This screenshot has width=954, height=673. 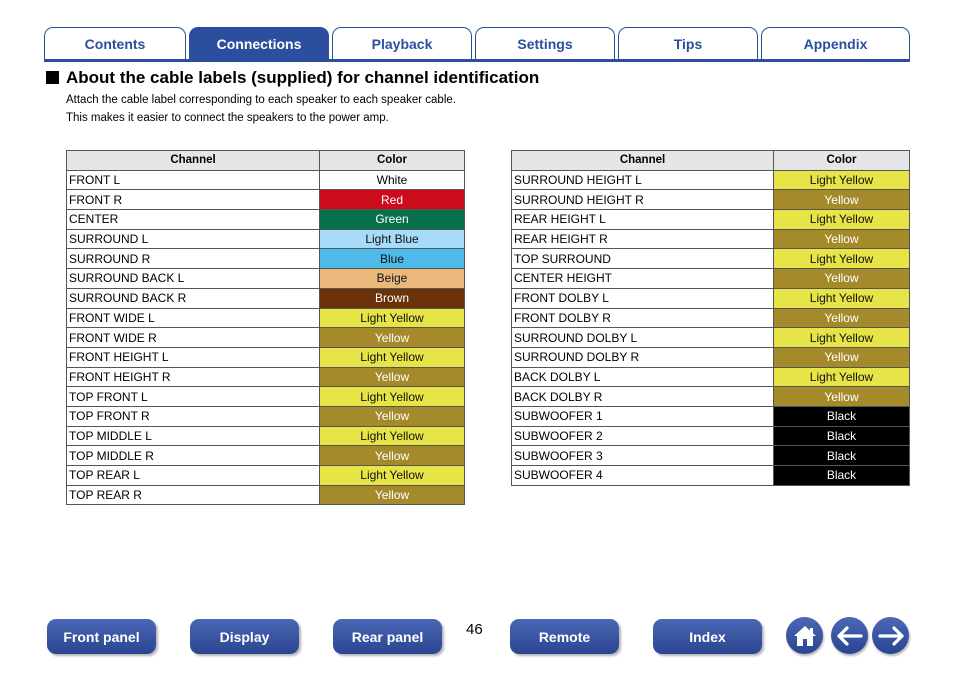 I want to click on display-button: Display, so click(x=244, y=636).